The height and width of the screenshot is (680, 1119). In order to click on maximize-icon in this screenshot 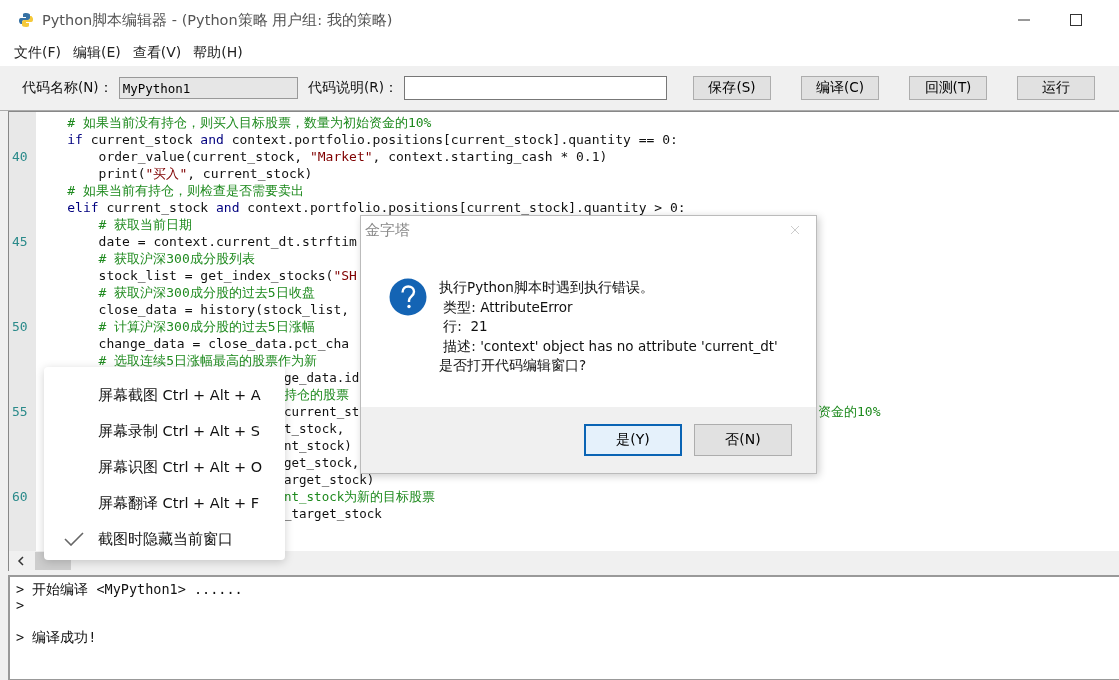, I will do `click(1076, 20)`.